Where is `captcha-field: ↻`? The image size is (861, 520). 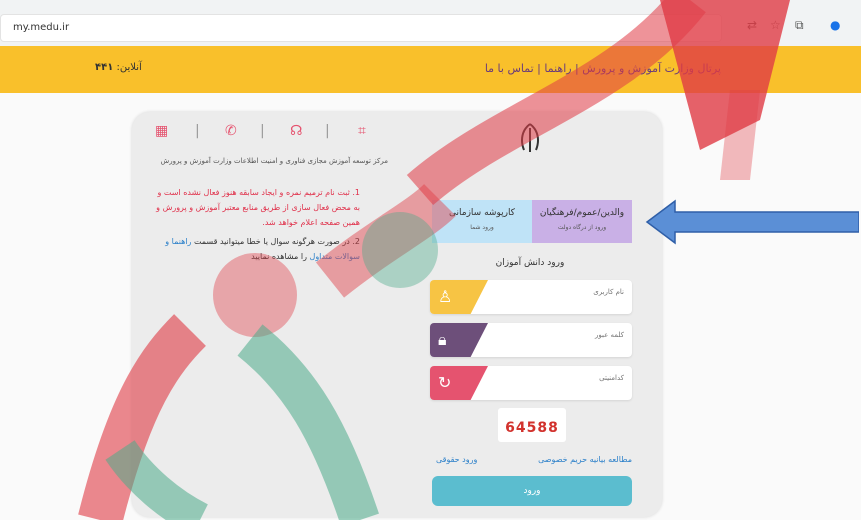
captcha-field: ↻ is located at coordinates (531, 383).